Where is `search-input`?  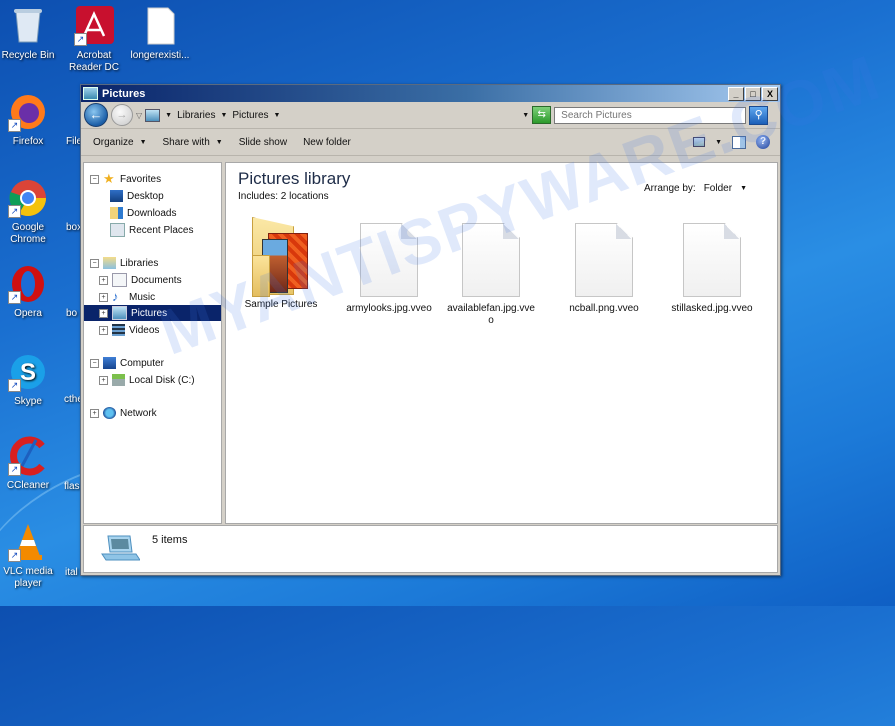
search-input is located at coordinates (652, 115).